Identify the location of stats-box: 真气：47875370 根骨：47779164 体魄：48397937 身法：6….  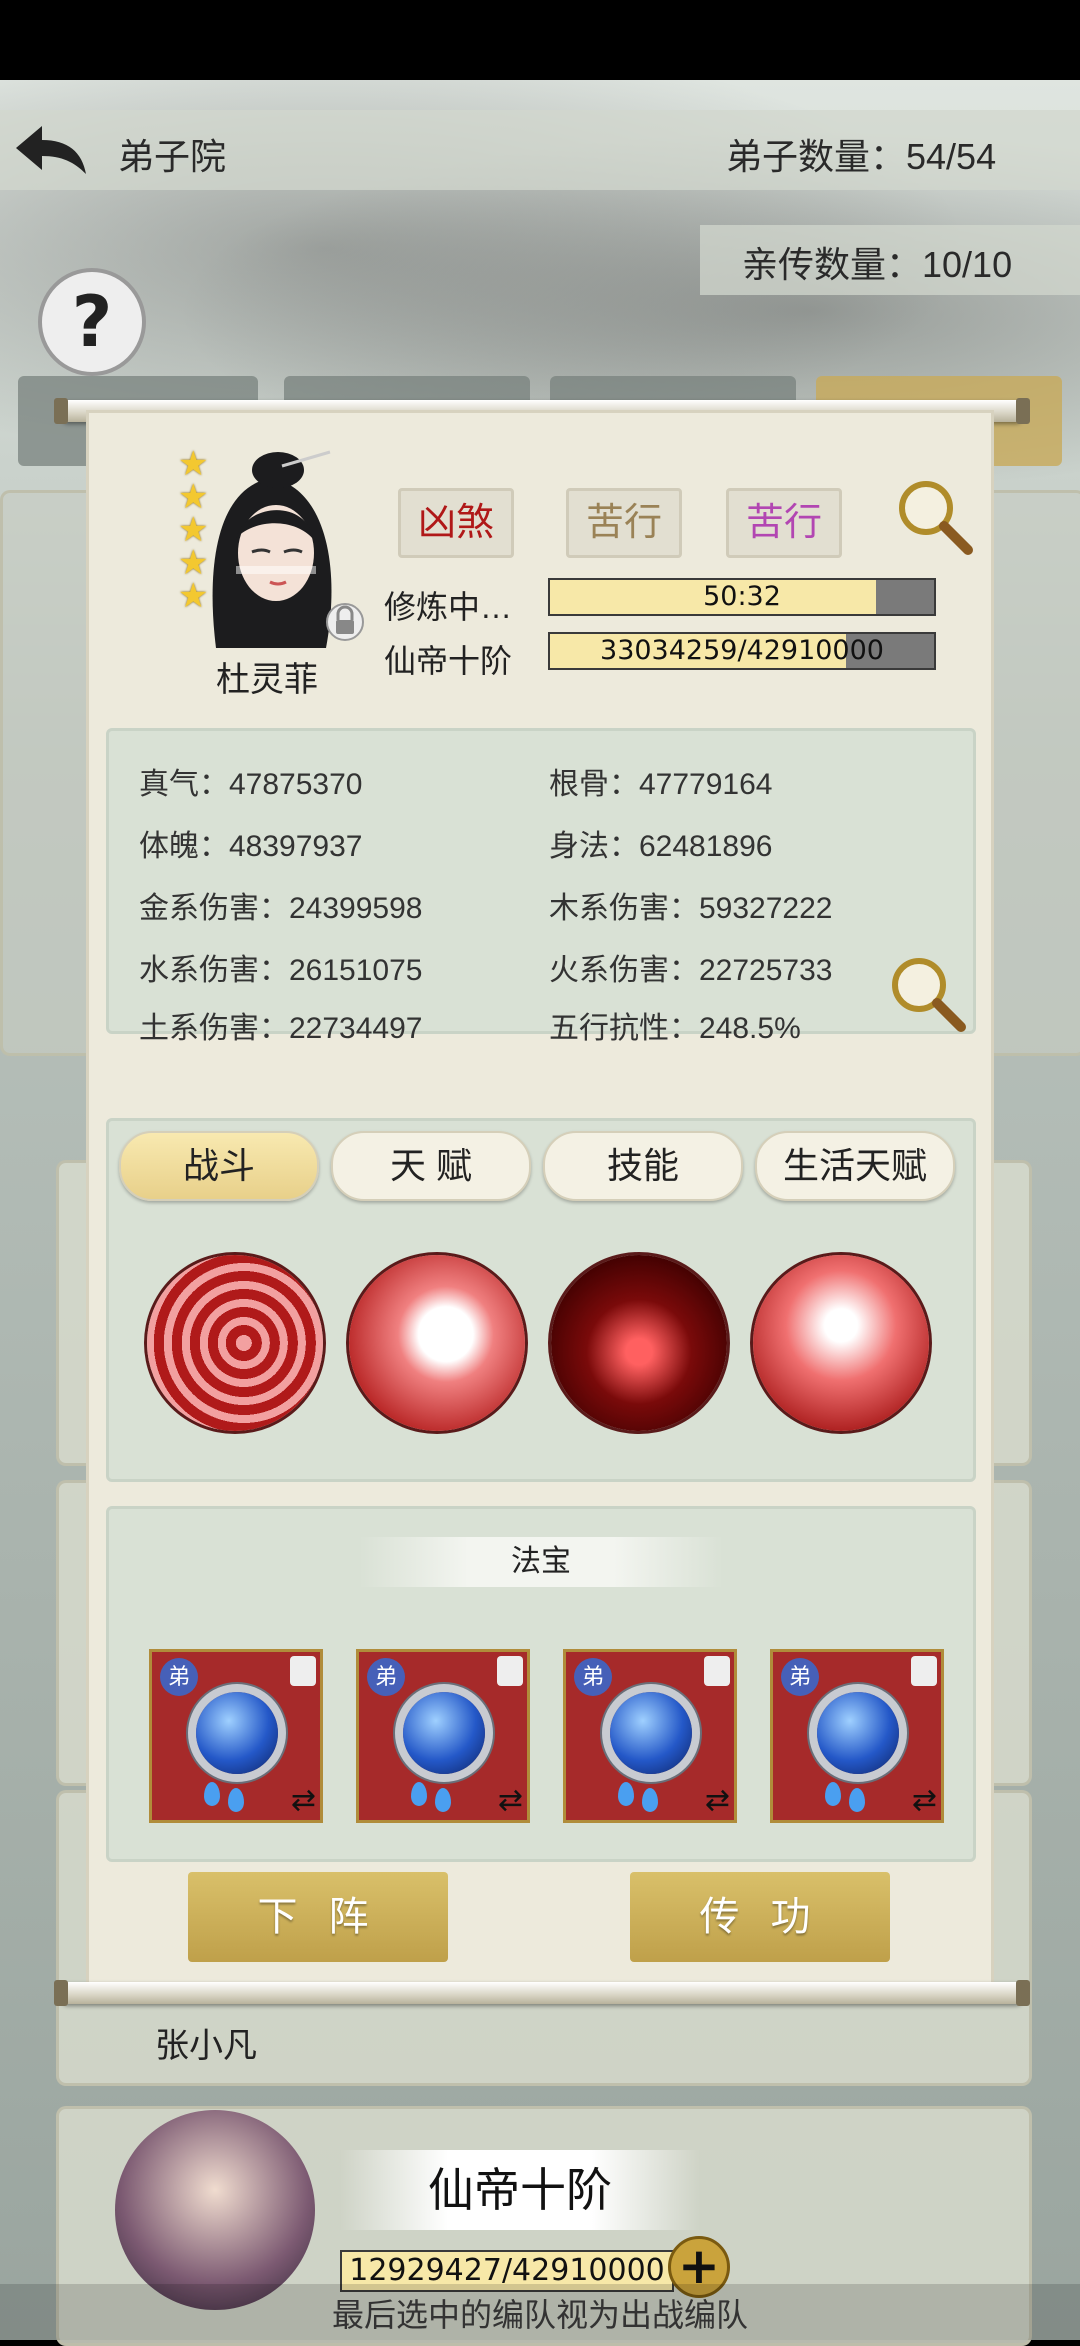
(541, 886).